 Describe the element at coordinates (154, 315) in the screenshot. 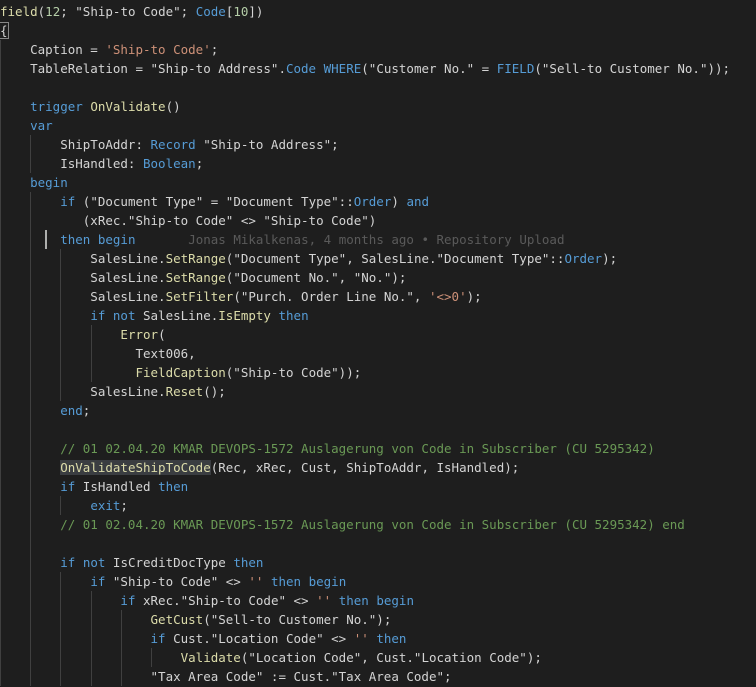

I see `code-line: if not SalesLine.IsEmpty then` at that location.